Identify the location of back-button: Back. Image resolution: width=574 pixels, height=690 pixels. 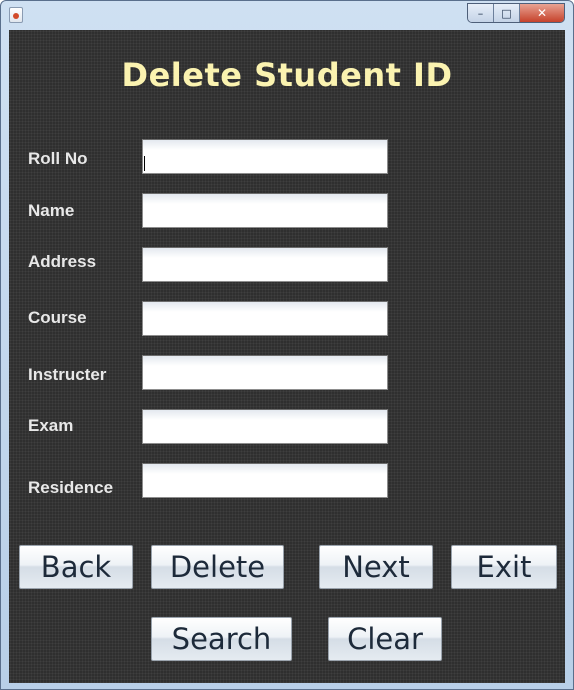
(76, 567).